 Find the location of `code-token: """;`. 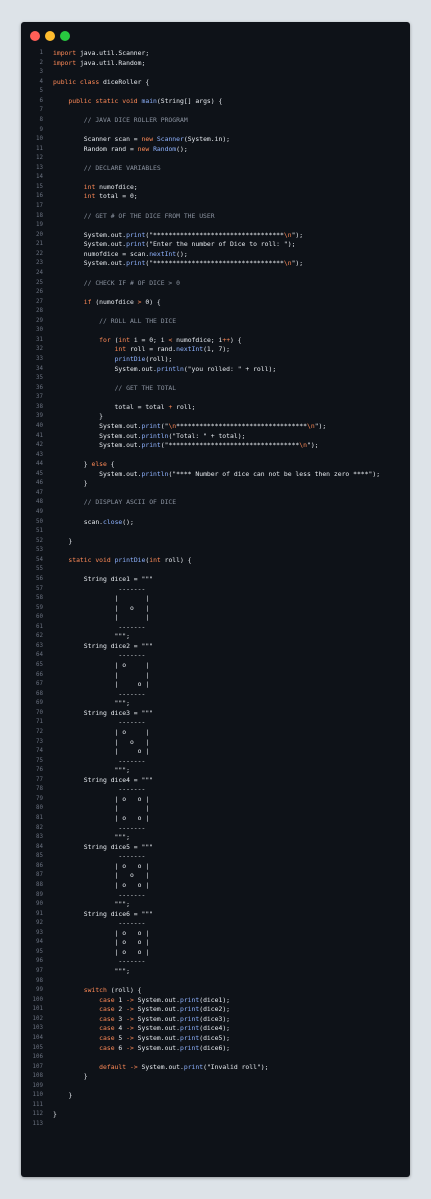

code-token: """; is located at coordinates (91, 971).